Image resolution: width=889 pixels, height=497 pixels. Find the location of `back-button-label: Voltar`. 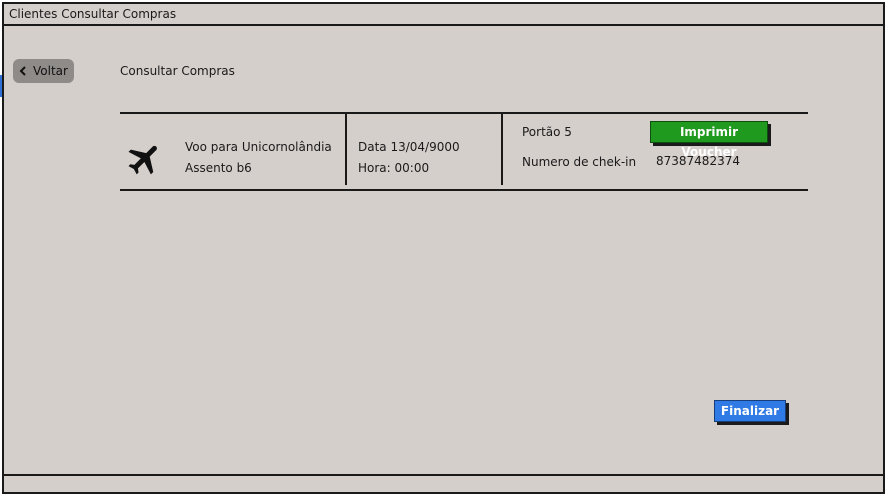

back-button-label: Voltar is located at coordinates (50, 71).